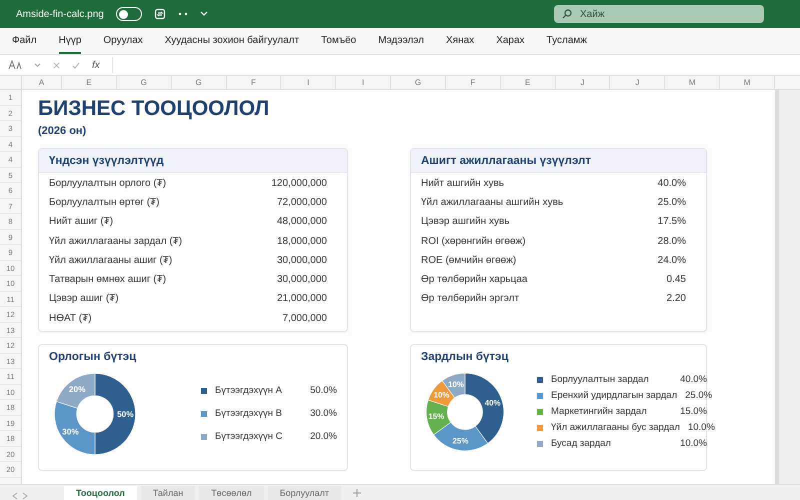 Image resolution: width=800 pixels, height=500 pixels. Describe the element at coordinates (81, 222) in the screenshot. I see `metric-label: Нийт ашиг (₮)` at that location.